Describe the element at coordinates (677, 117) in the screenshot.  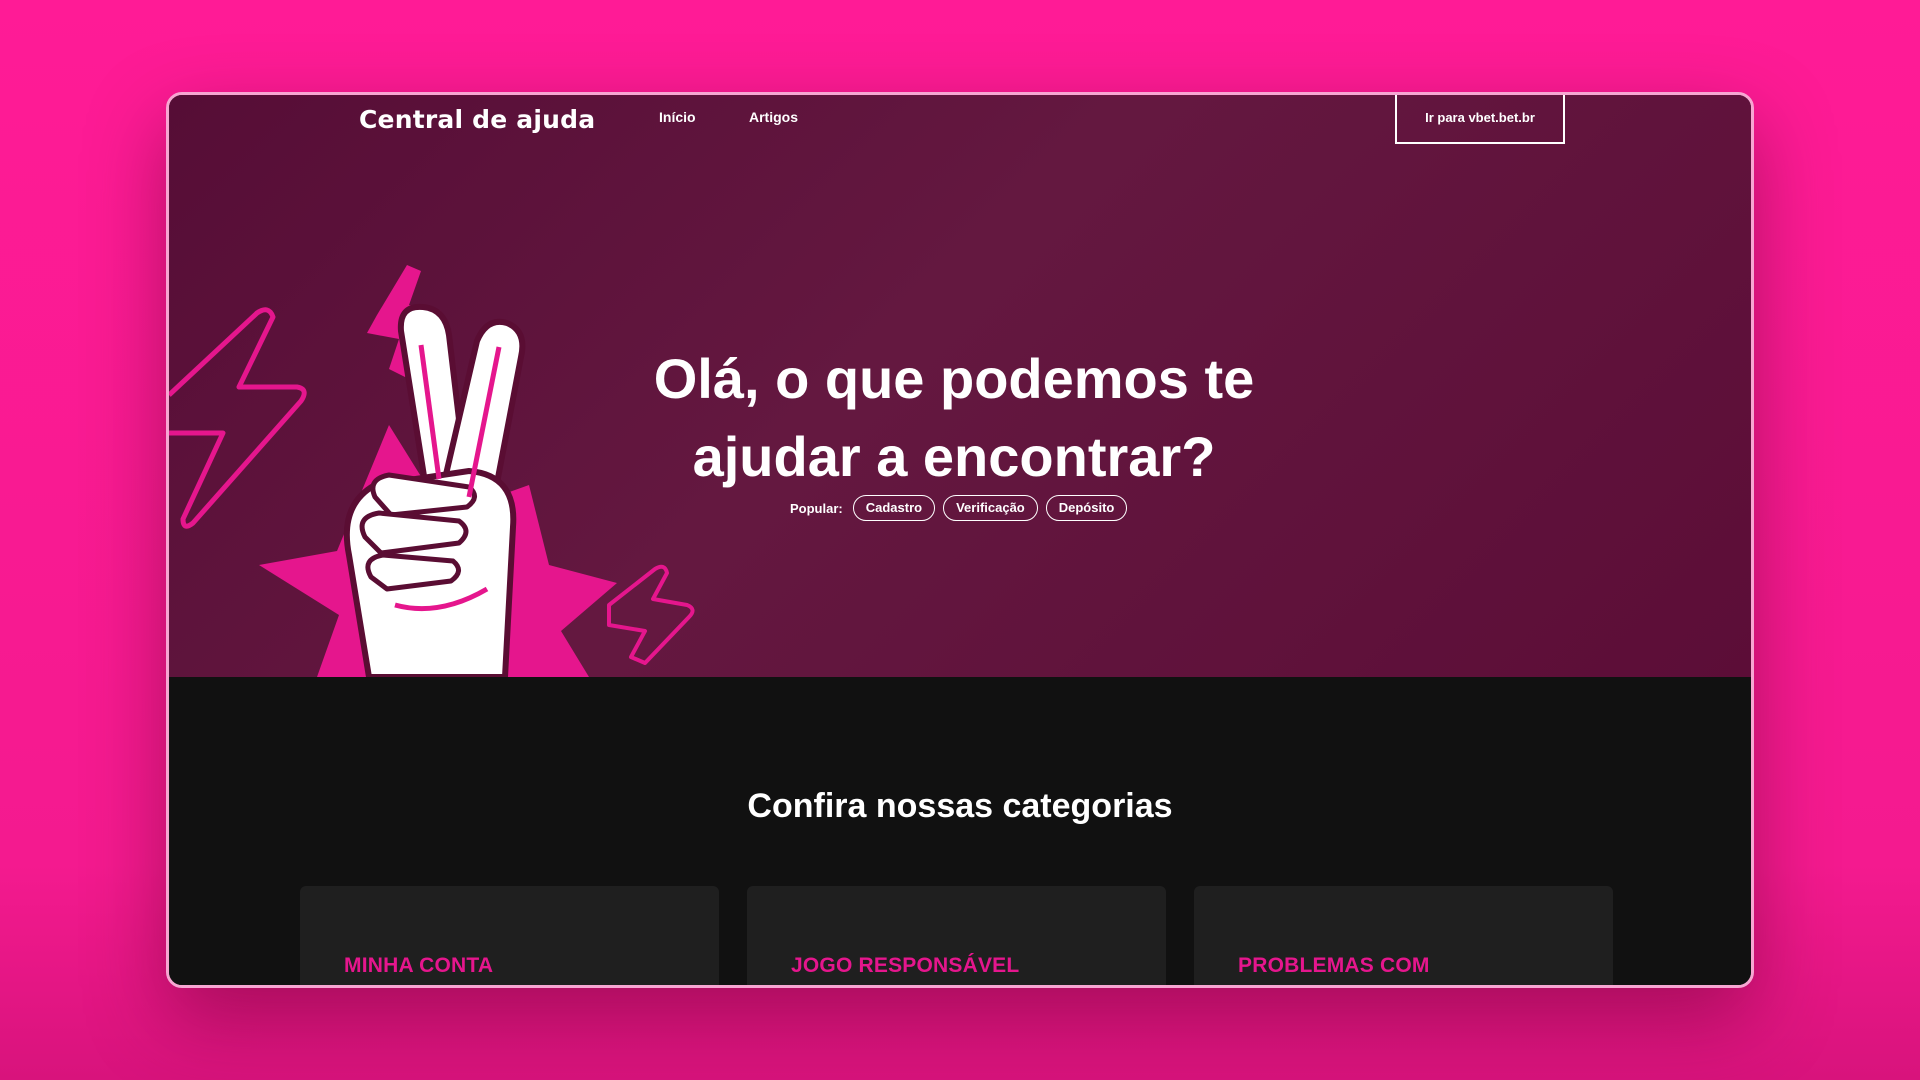
I see `nav-link-inicio: Início` at that location.